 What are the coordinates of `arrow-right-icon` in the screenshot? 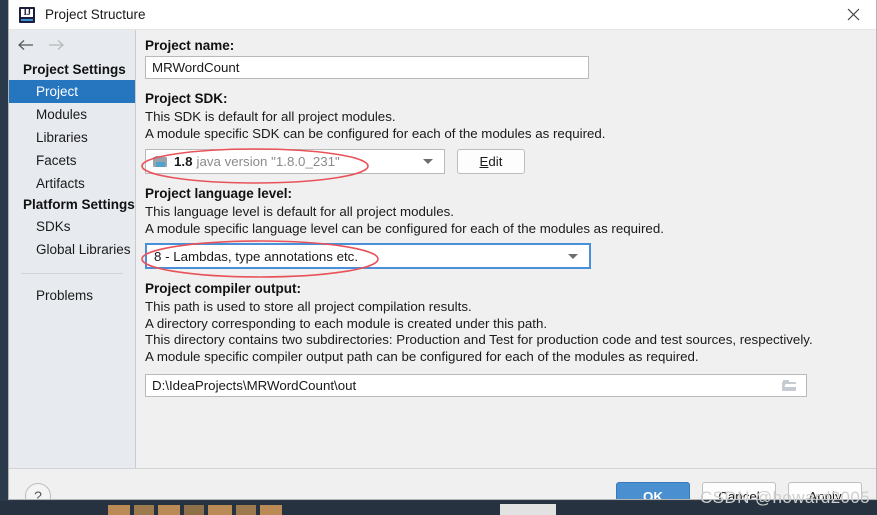 It's located at (56, 45).